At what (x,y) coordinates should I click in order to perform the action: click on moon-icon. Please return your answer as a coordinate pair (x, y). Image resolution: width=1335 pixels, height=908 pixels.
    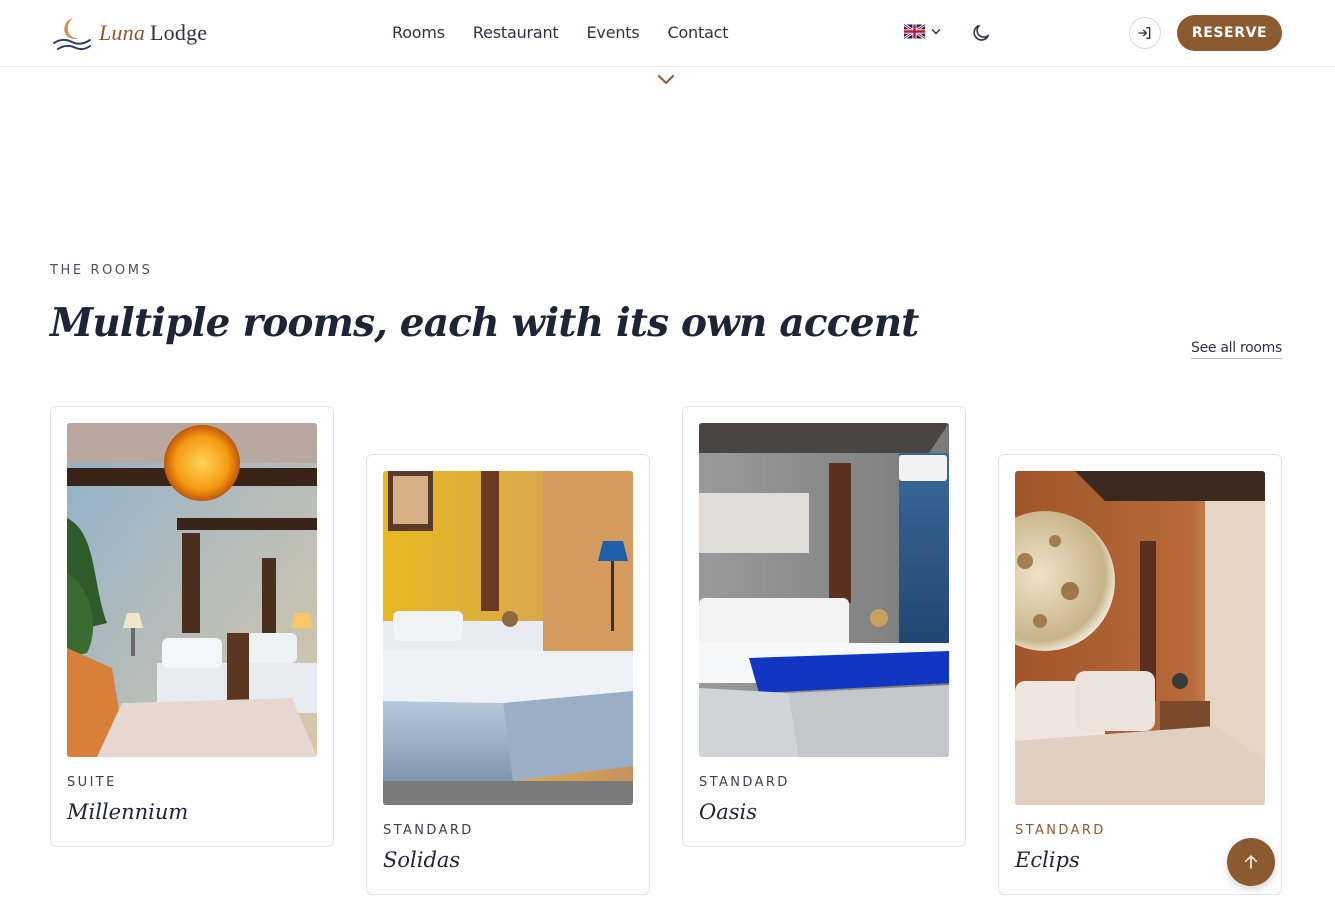
    Looking at the image, I should click on (981, 32).